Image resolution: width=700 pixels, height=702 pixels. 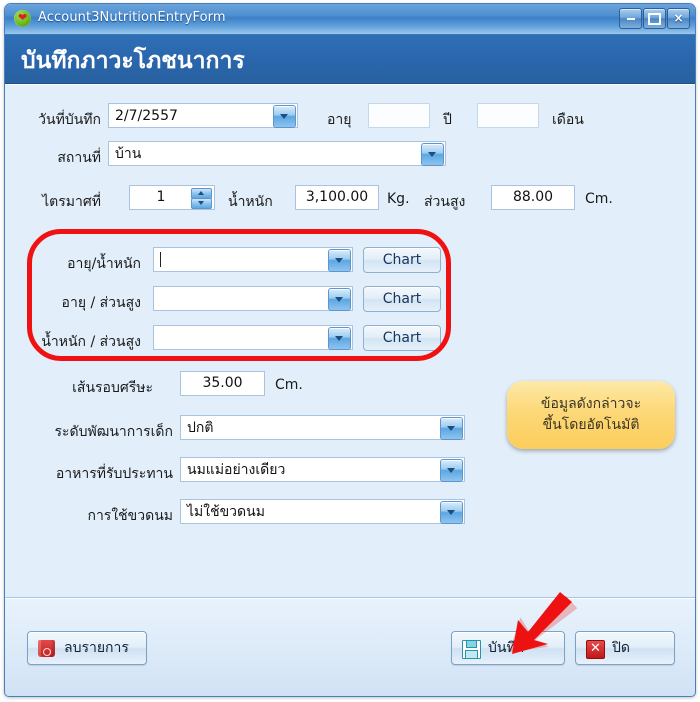 What do you see at coordinates (289, 385) in the screenshot?
I see `head-circumference-unit: Cm.` at bounding box center [289, 385].